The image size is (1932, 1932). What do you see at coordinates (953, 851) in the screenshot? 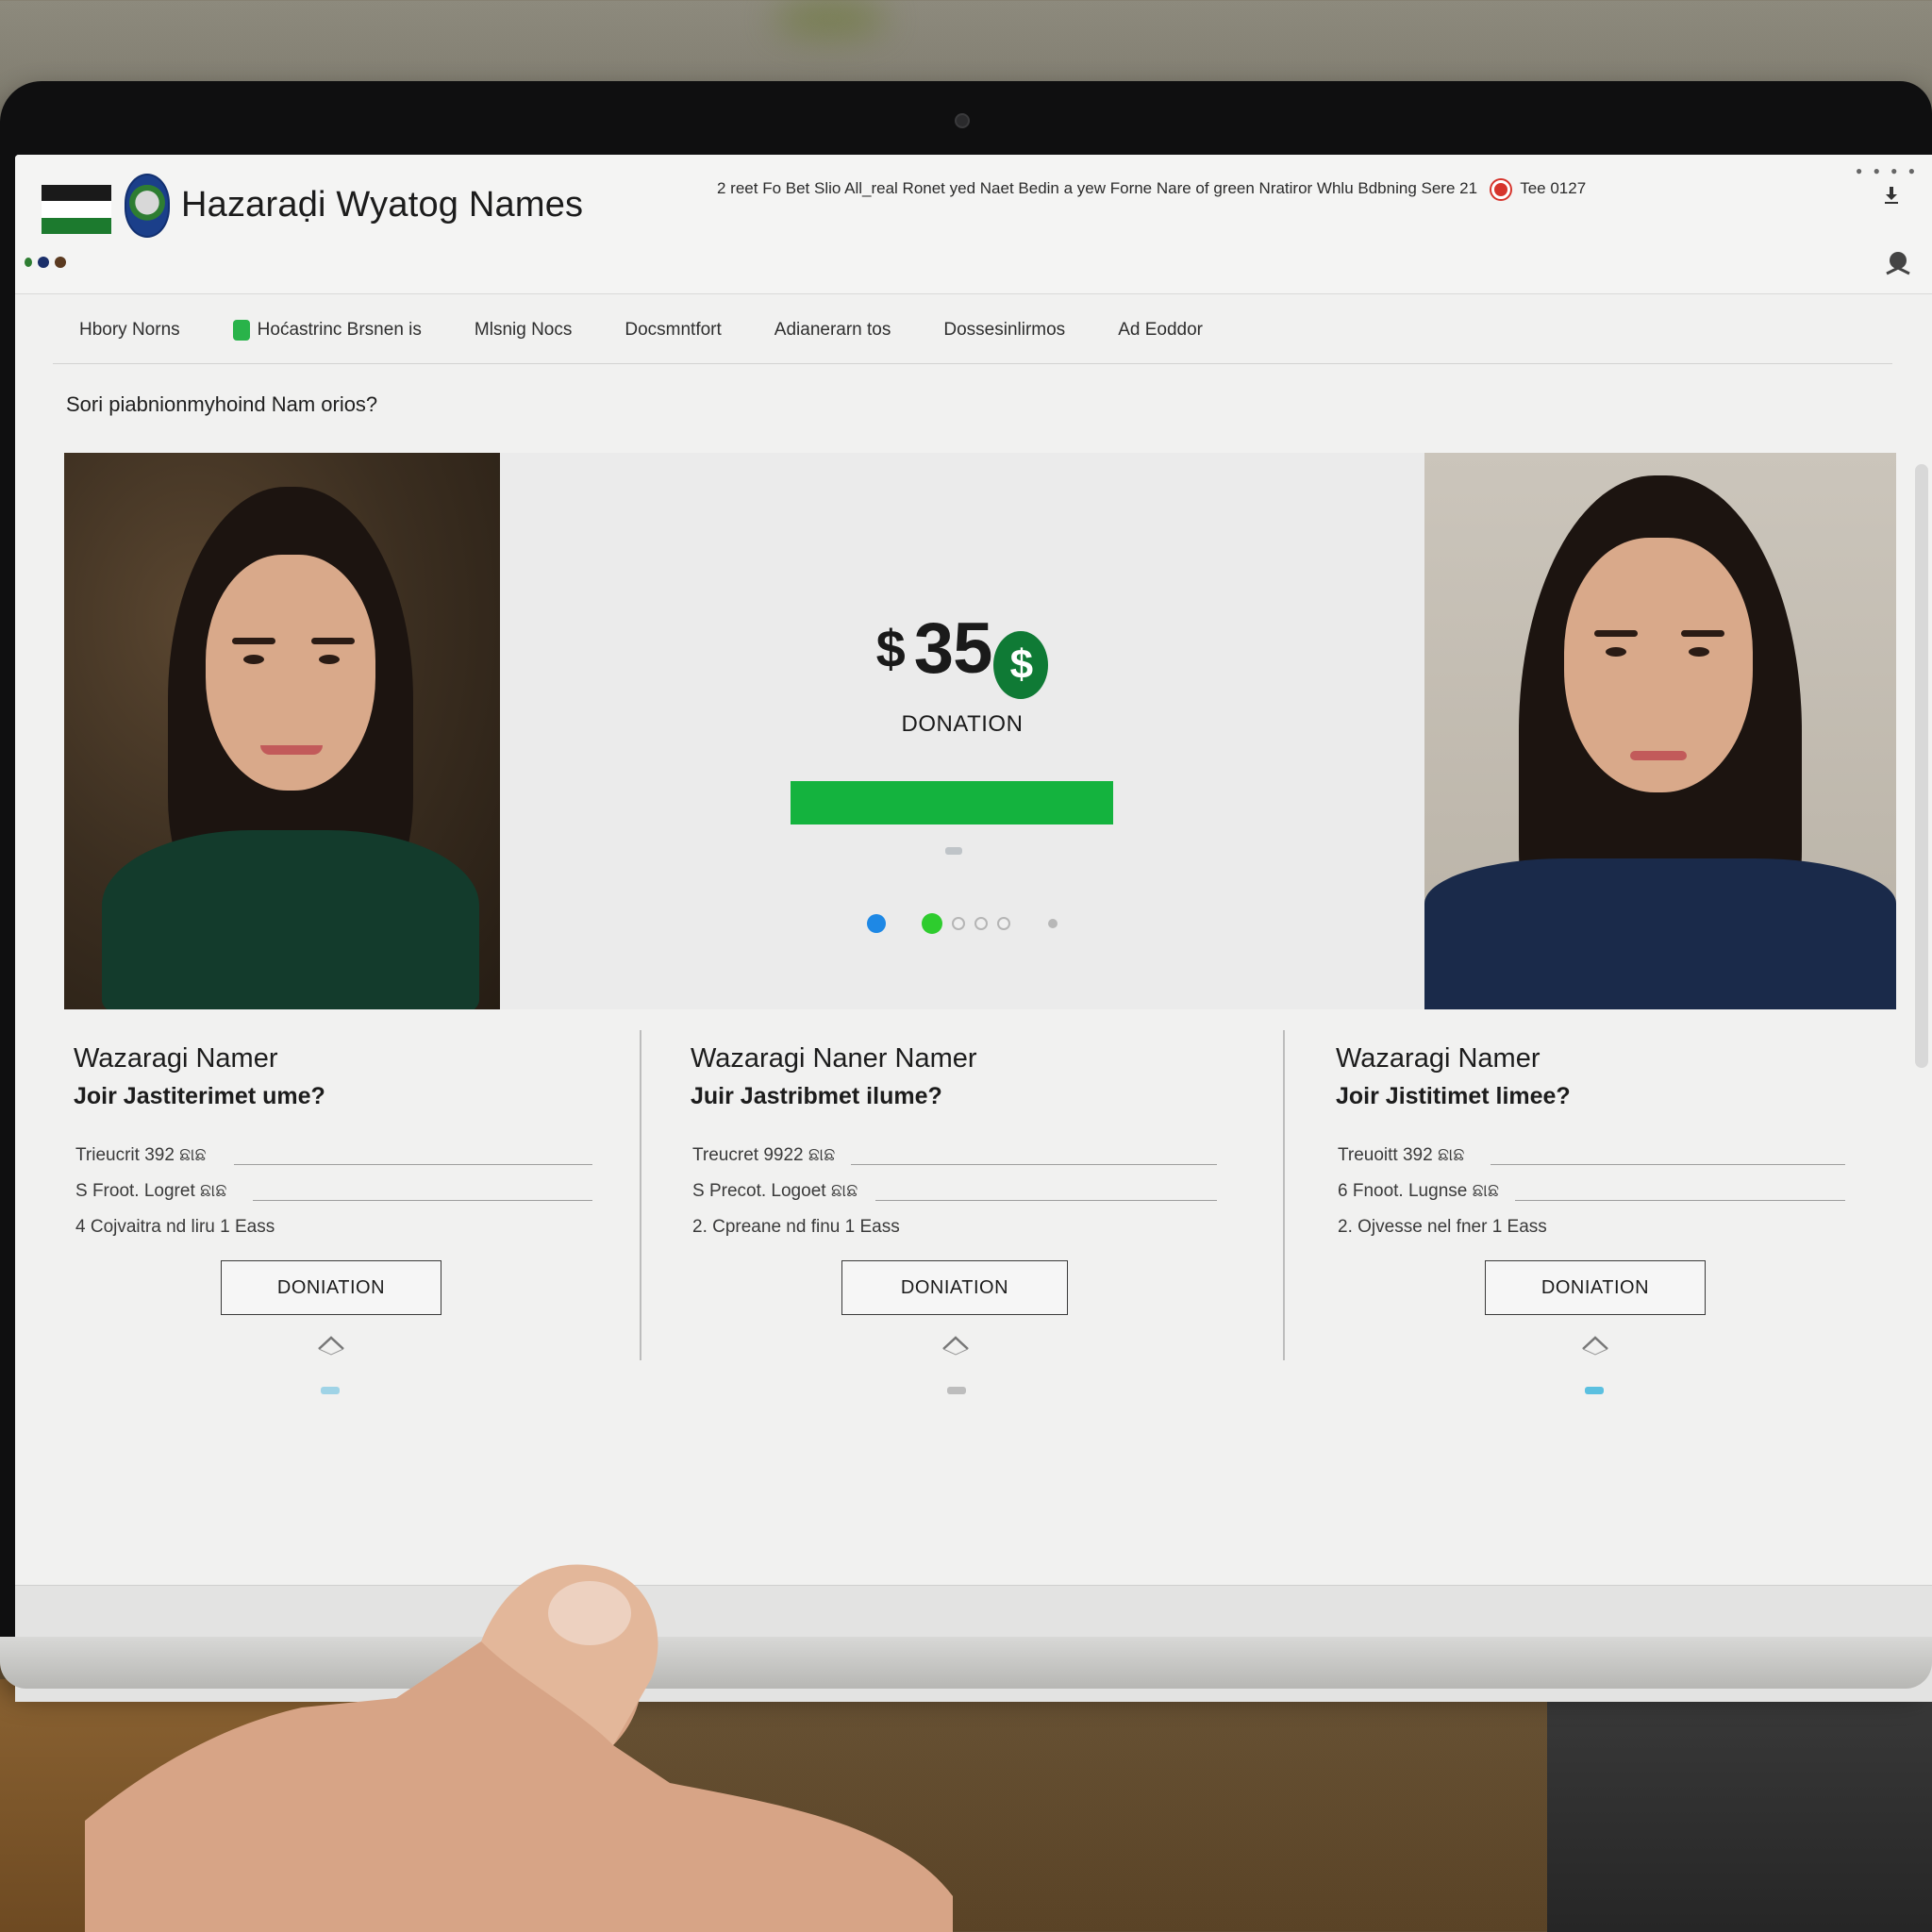
I see `loading-glyph-icon` at bounding box center [953, 851].